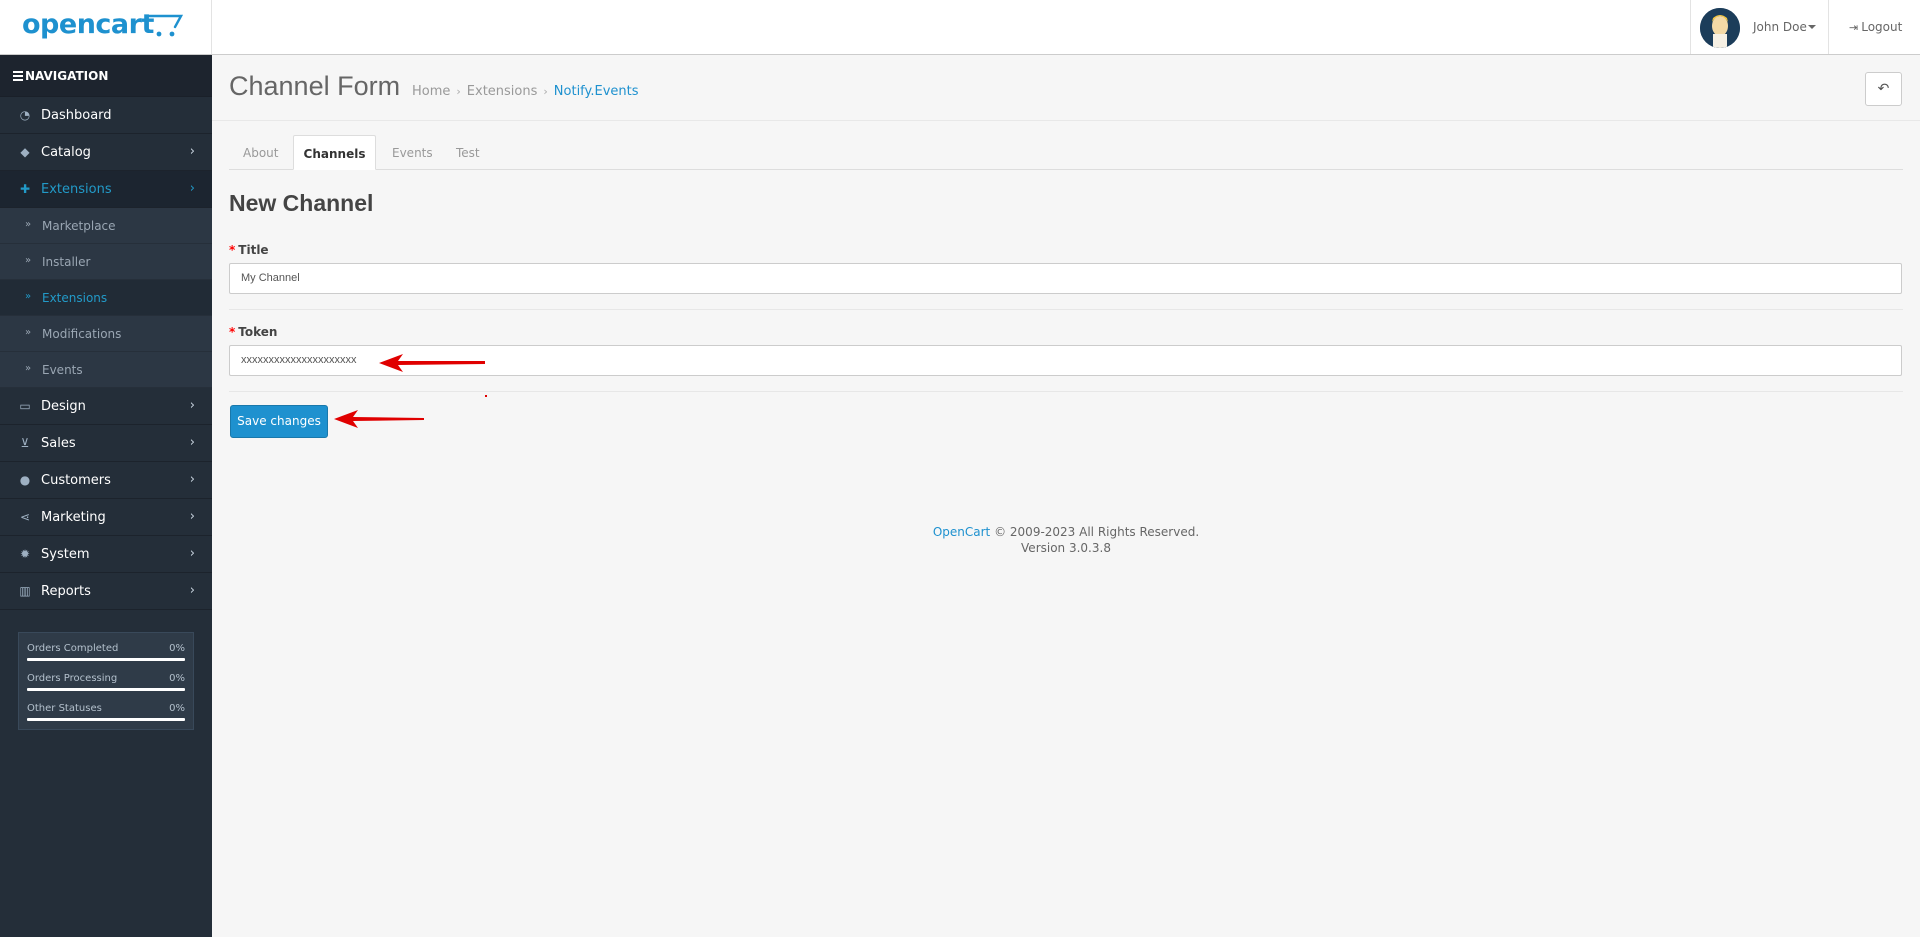 The image size is (1920, 937). I want to click on breadcrumb-current: Notify.Events, so click(596, 91).